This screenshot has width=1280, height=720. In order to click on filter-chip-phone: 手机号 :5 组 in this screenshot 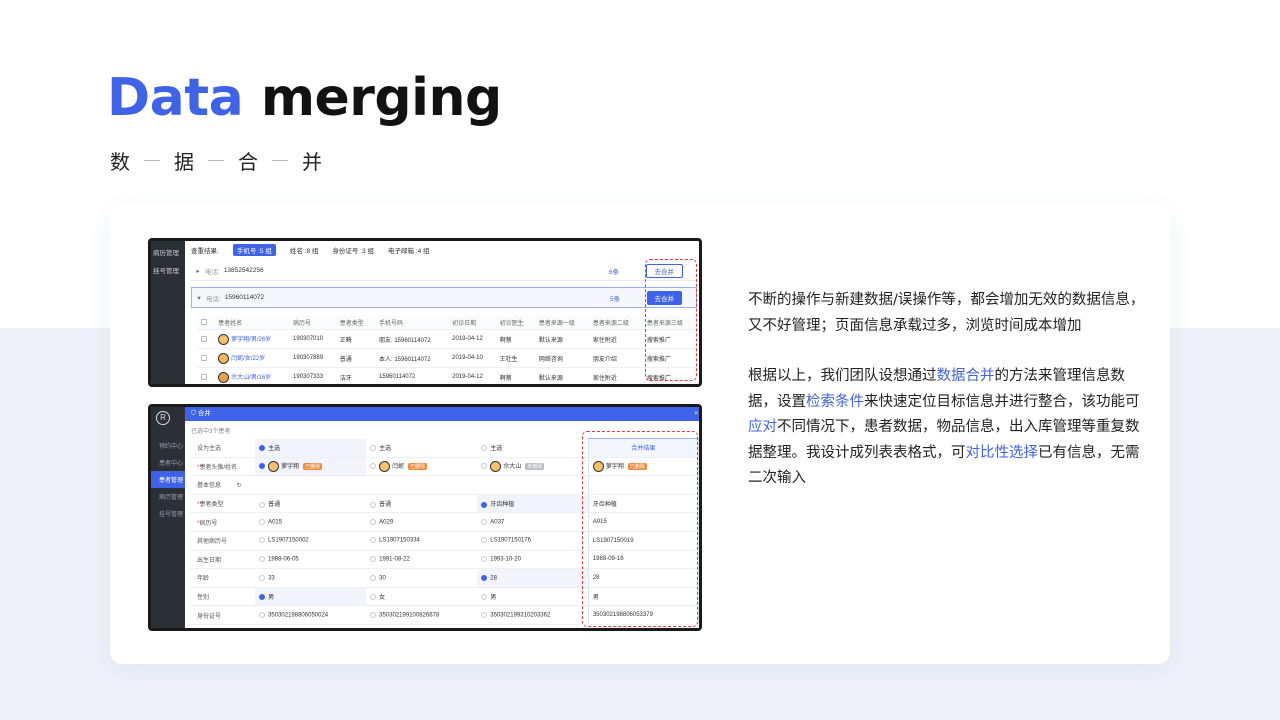, I will do `click(254, 250)`.